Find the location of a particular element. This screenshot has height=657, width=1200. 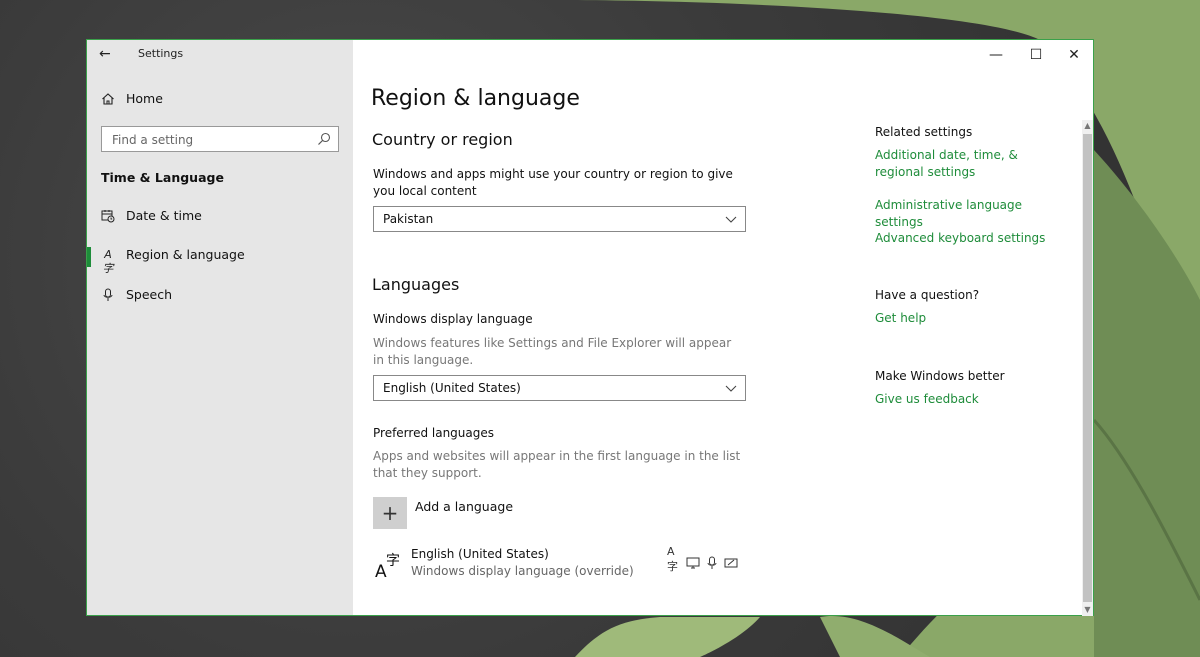

country-dropdown: Pakistan is located at coordinates (559, 219).